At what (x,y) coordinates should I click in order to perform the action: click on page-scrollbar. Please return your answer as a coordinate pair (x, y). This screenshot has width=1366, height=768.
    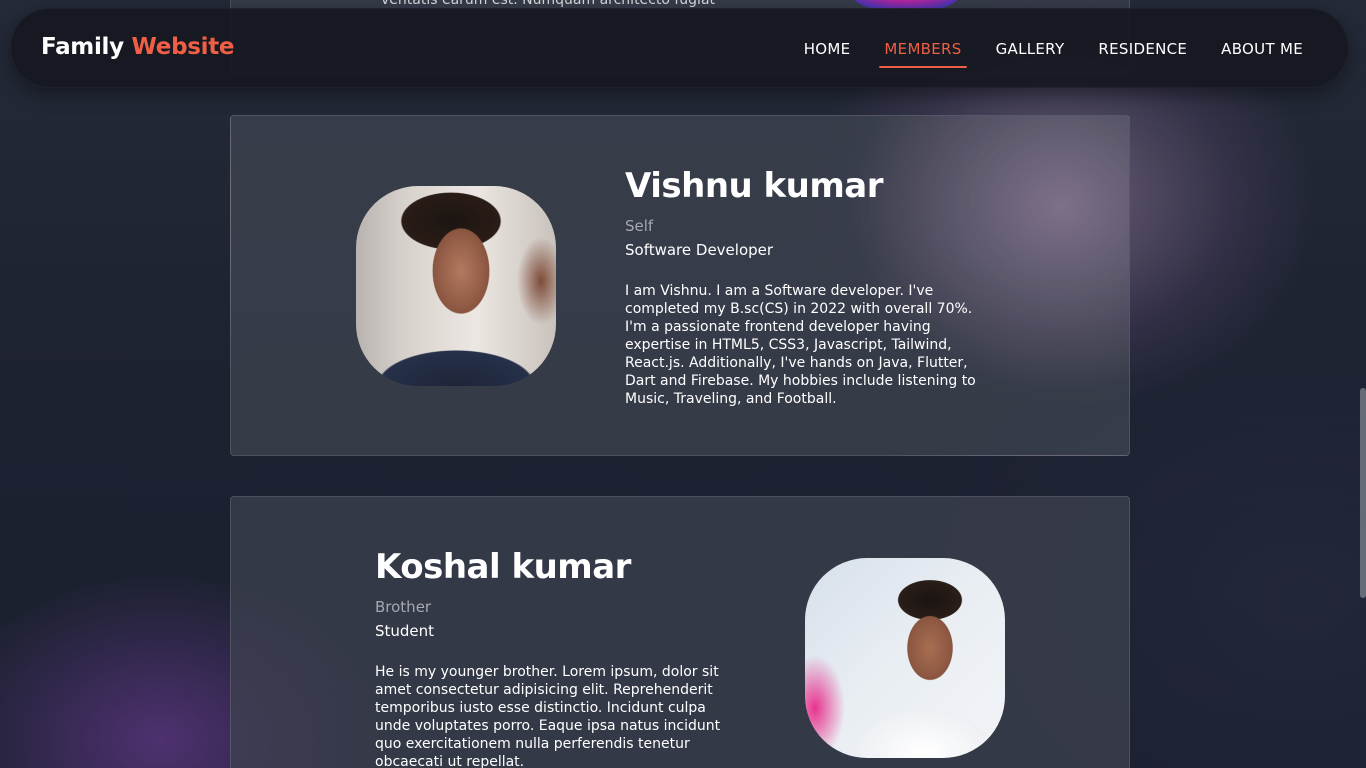
    Looking at the image, I should click on (1363, 493).